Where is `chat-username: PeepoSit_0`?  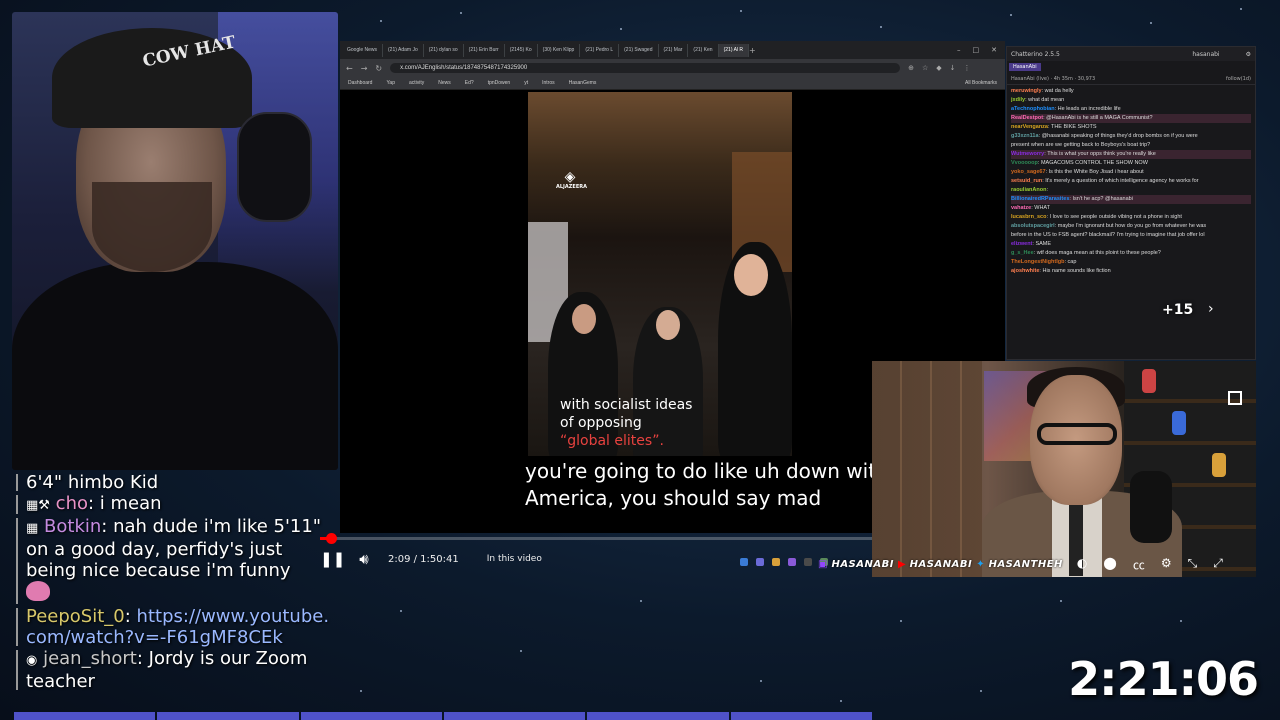
chat-username: PeepoSit_0 is located at coordinates (75, 616).